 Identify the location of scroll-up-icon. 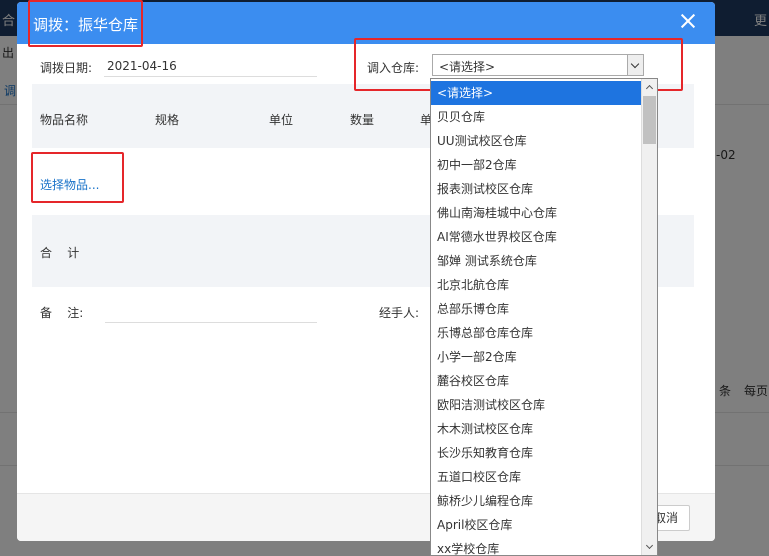
(649, 87).